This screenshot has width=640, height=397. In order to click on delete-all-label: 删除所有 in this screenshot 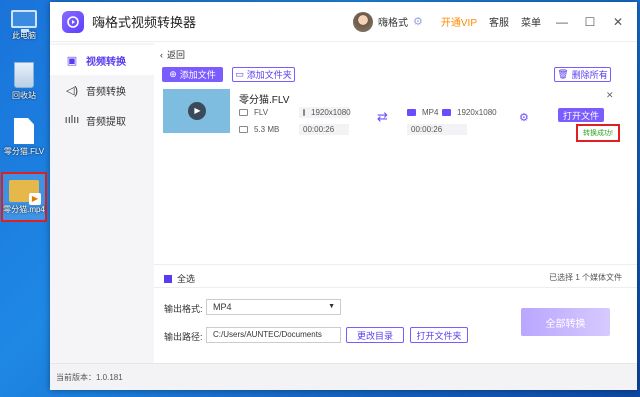, I will do `click(589, 75)`.